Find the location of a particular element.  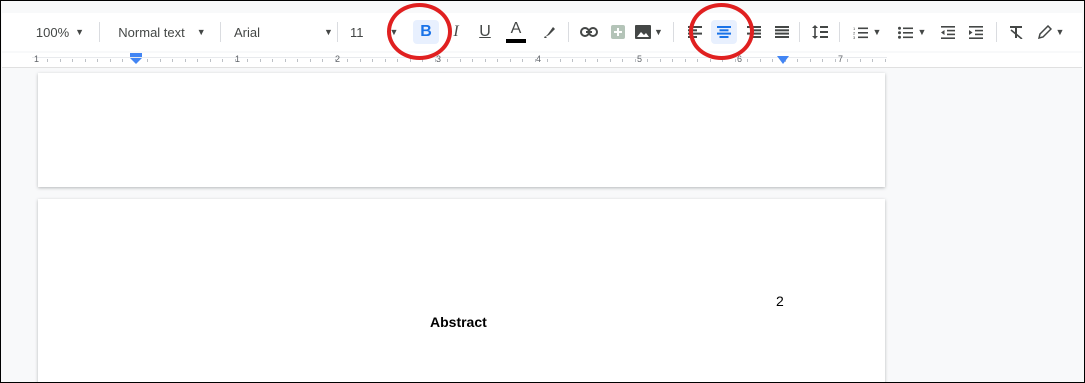

line-spacing-button is located at coordinates (820, 32).